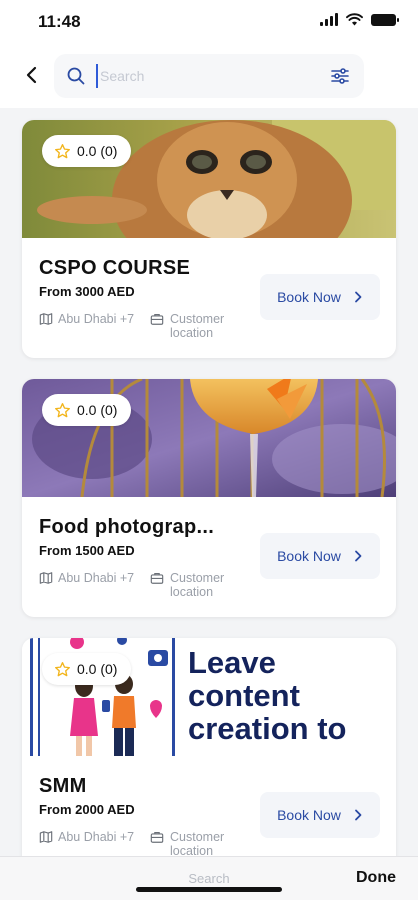 The height and width of the screenshot is (900, 418). I want to click on service-image: Leave content creation to 0.0 (0), so click(209, 697).